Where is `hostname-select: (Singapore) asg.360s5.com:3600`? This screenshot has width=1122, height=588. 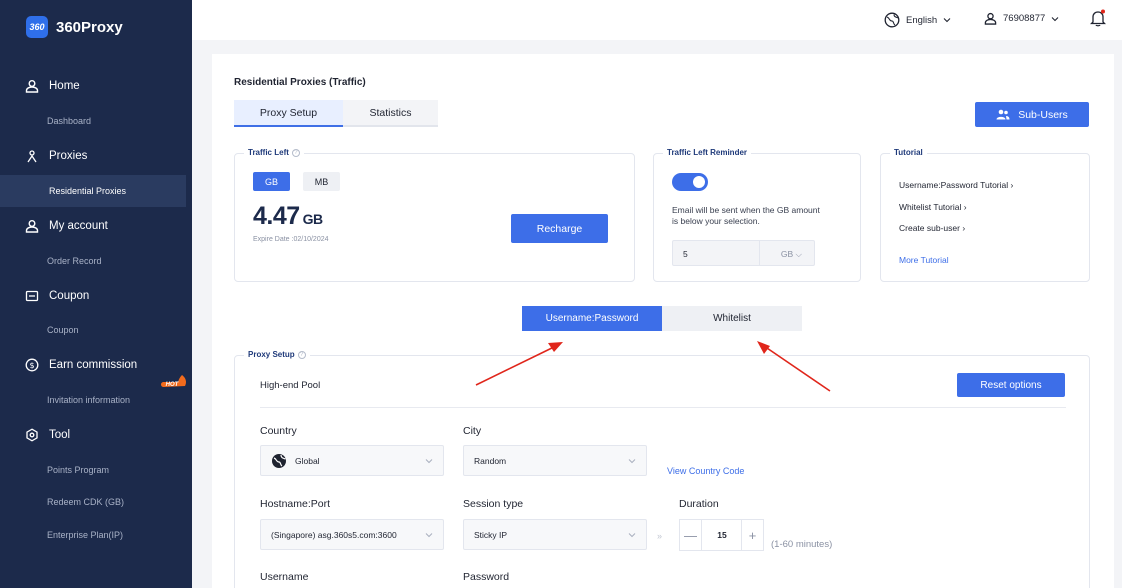
hostname-select: (Singapore) asg.360s5.com:3600 is located at coordinates (352, 534).